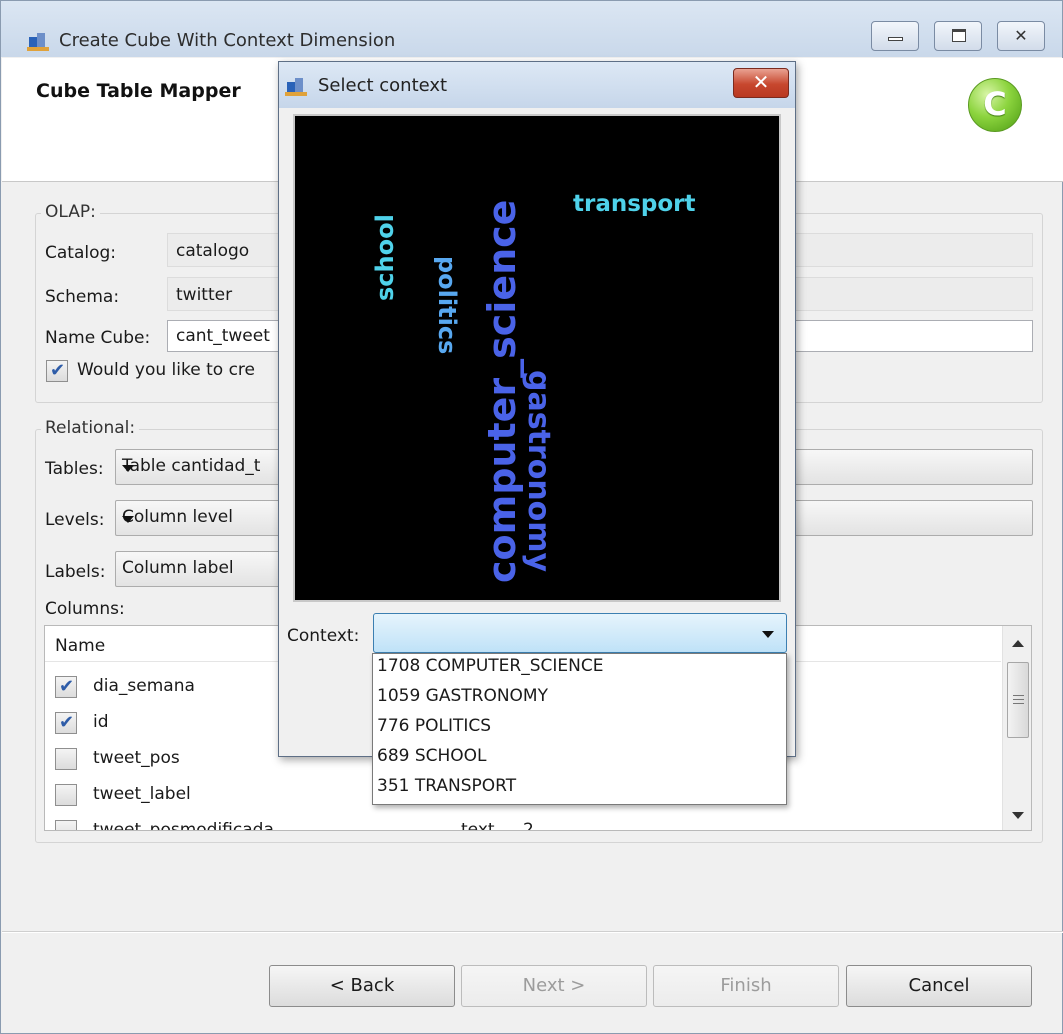 The width and height of the screenshot is (1063, 1034). Describe the element at coordinates (81, 253) in the screenshot. I see `catalog-label: Catalog:` at that location.